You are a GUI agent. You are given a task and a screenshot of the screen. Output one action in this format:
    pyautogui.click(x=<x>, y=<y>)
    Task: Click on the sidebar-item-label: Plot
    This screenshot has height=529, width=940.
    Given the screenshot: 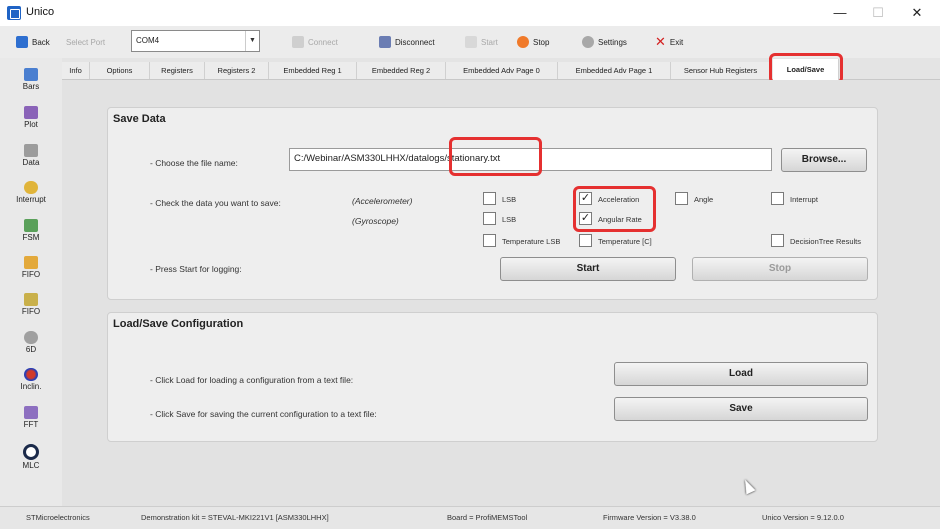 What is the action you would take?
    pyautogui.click(x=31, y=124)
    